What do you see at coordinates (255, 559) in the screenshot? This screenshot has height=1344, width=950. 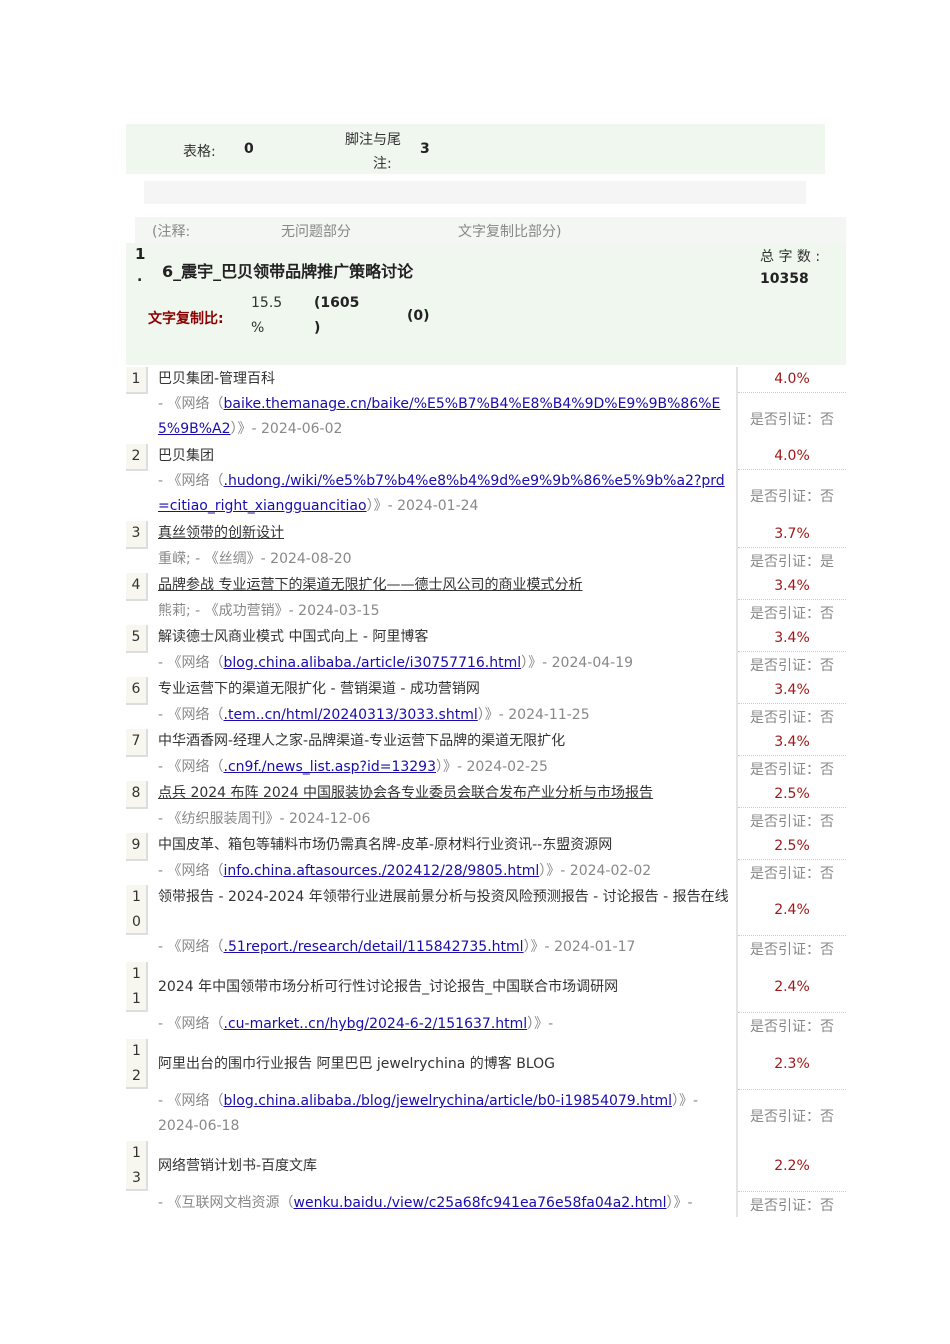 I see `source-prefix: 重嵘; - 《丝绸》- 2024-08-20` at bounding box center [255, 559].